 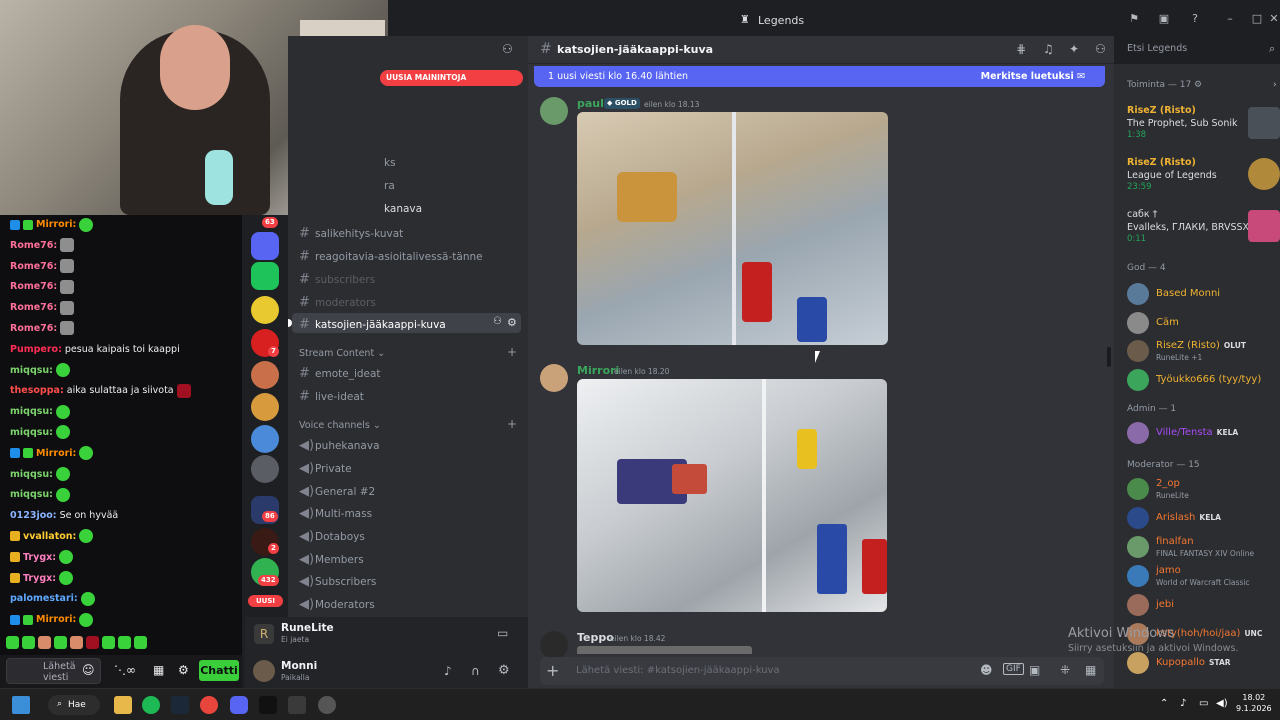 What do you see at coordinates (331, 559) in the screenshot?
I see `voice-channel: ◀)Members` at bounding box center [331, 559].